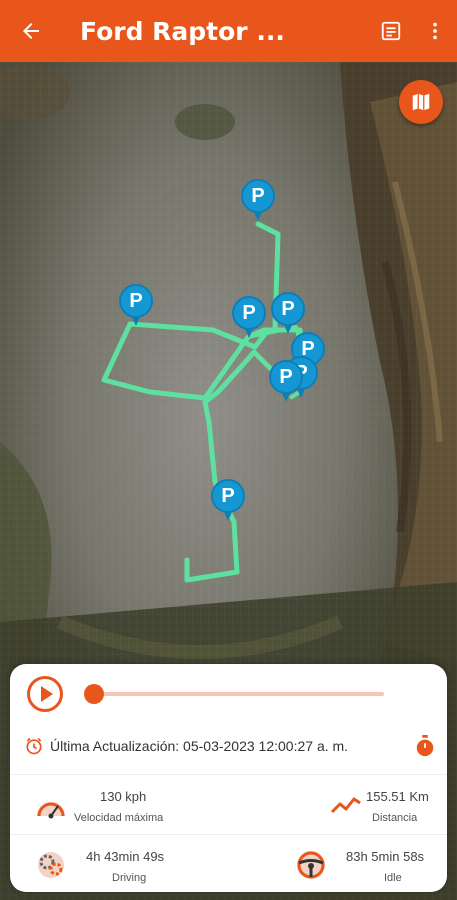  Describe the element at coordinates (51, 810) in the screenshot. I see `speedometer-icon` at that location.